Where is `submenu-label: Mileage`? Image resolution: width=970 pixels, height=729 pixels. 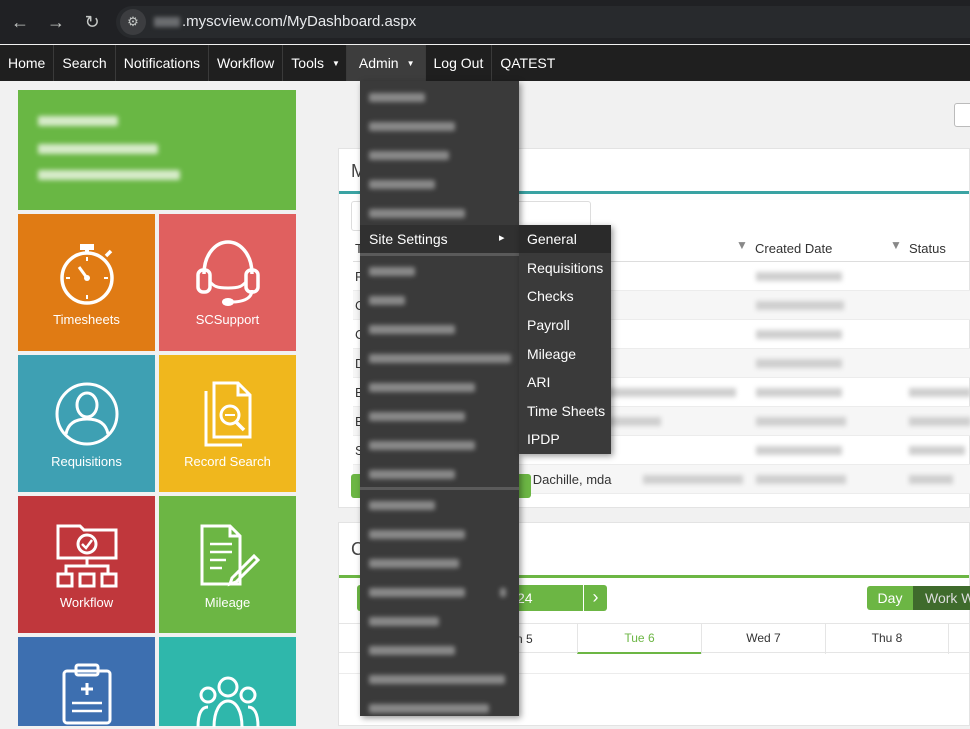 submenu-label: Mileage is located at coordinates (552, 354).